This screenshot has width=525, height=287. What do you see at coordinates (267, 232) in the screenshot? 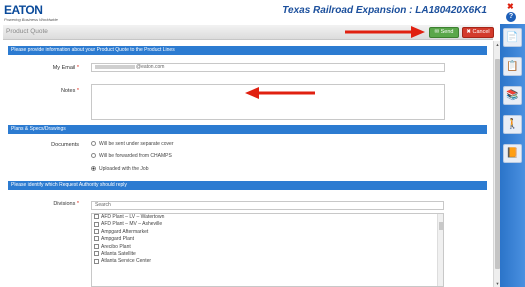
I see `list-item: Ampgard Aftermarket` at bounding box center [267, 232].